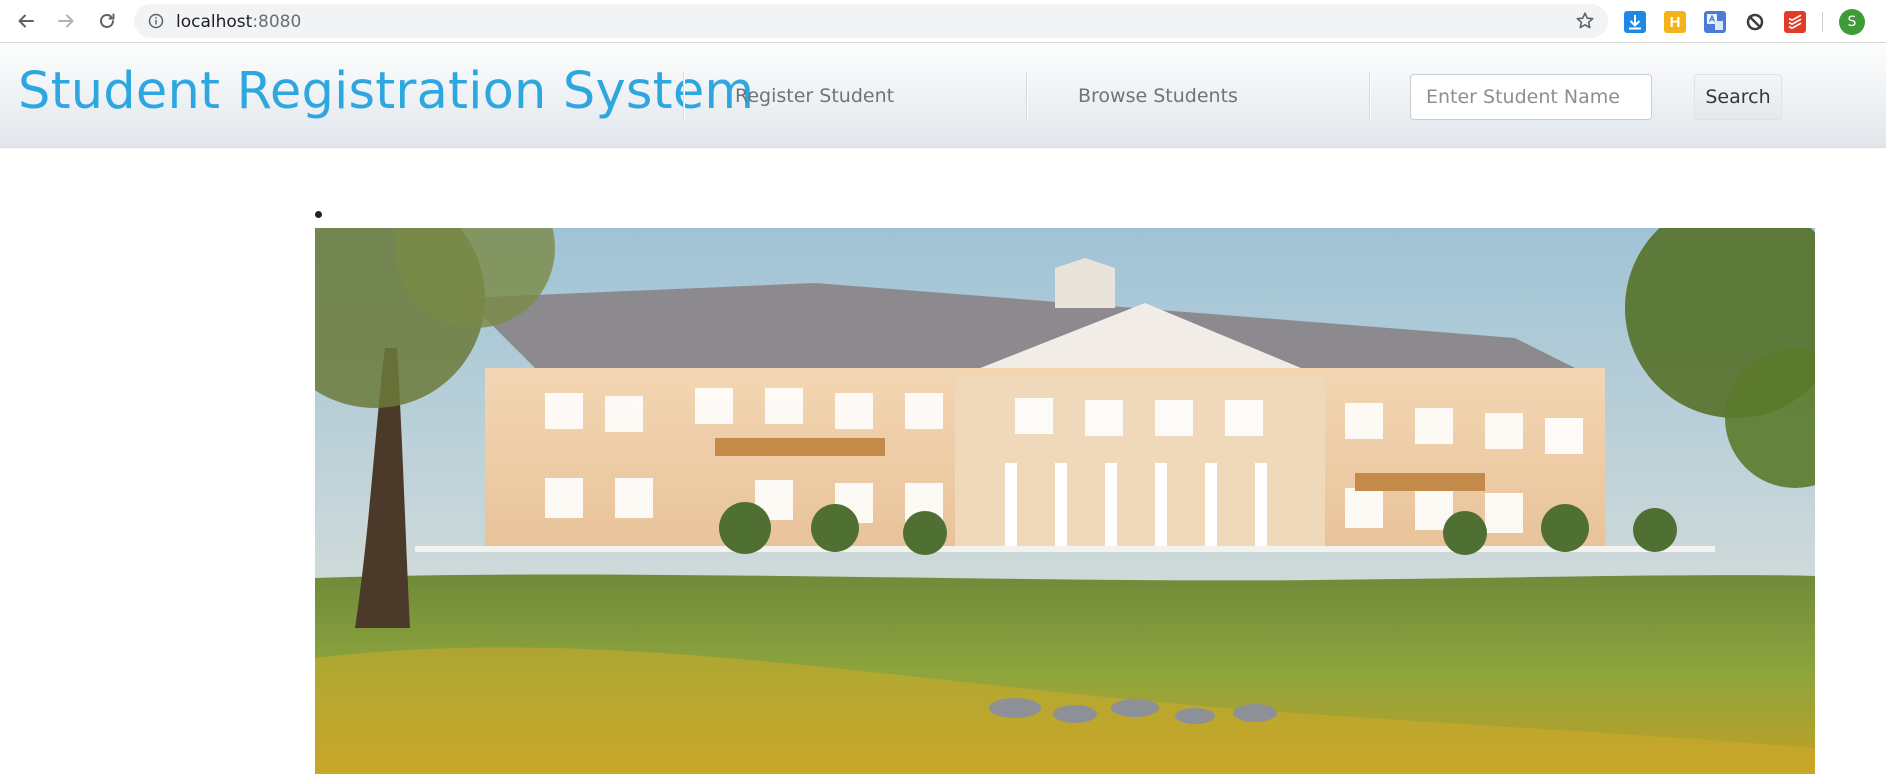 The width and height of the screenshot is (1886, 774). I want to click on back-arrow-icon, so click(26, 21).